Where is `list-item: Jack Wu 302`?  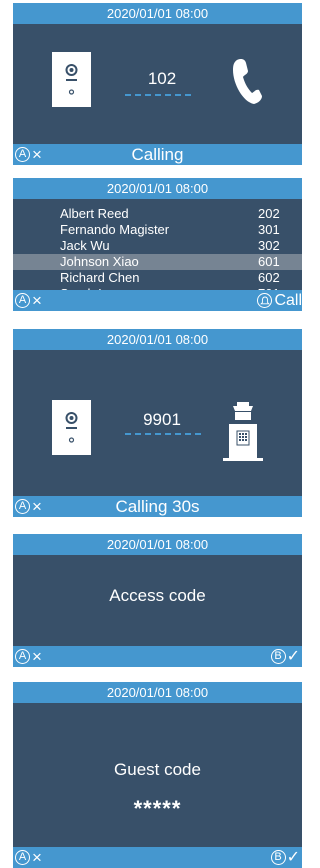
list-item: Jack Wu 302 is located at coordinates (157, 246).